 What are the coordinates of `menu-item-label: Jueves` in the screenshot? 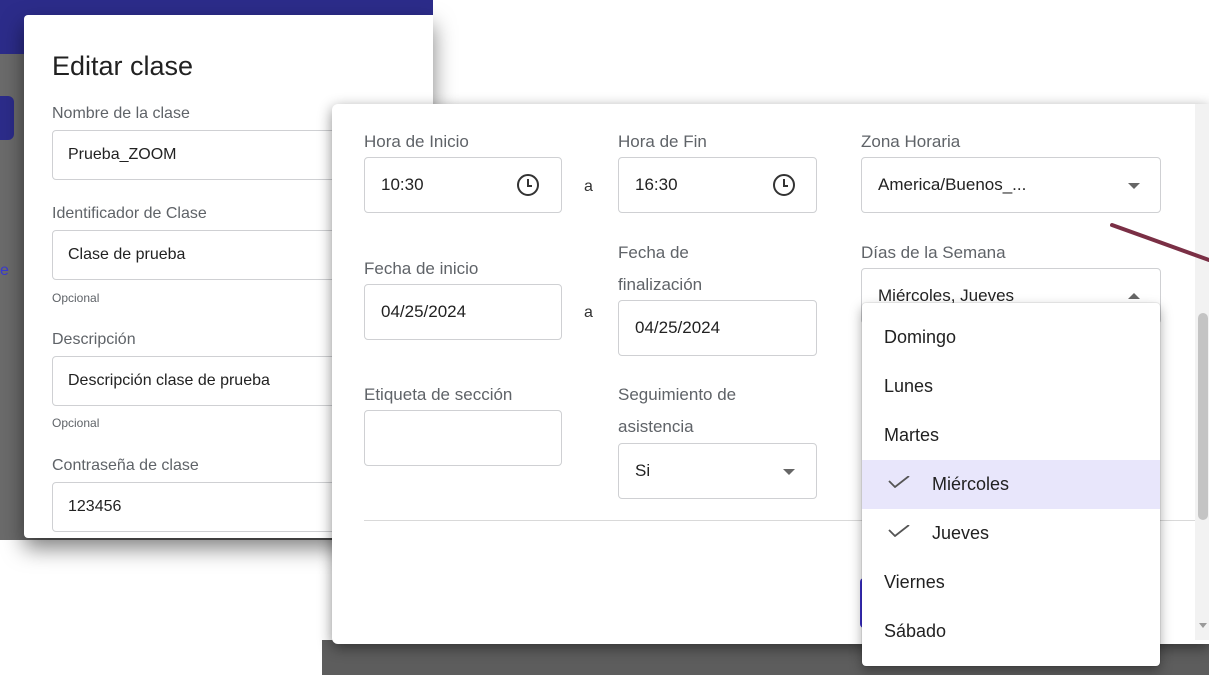 It's located at (961, 533).